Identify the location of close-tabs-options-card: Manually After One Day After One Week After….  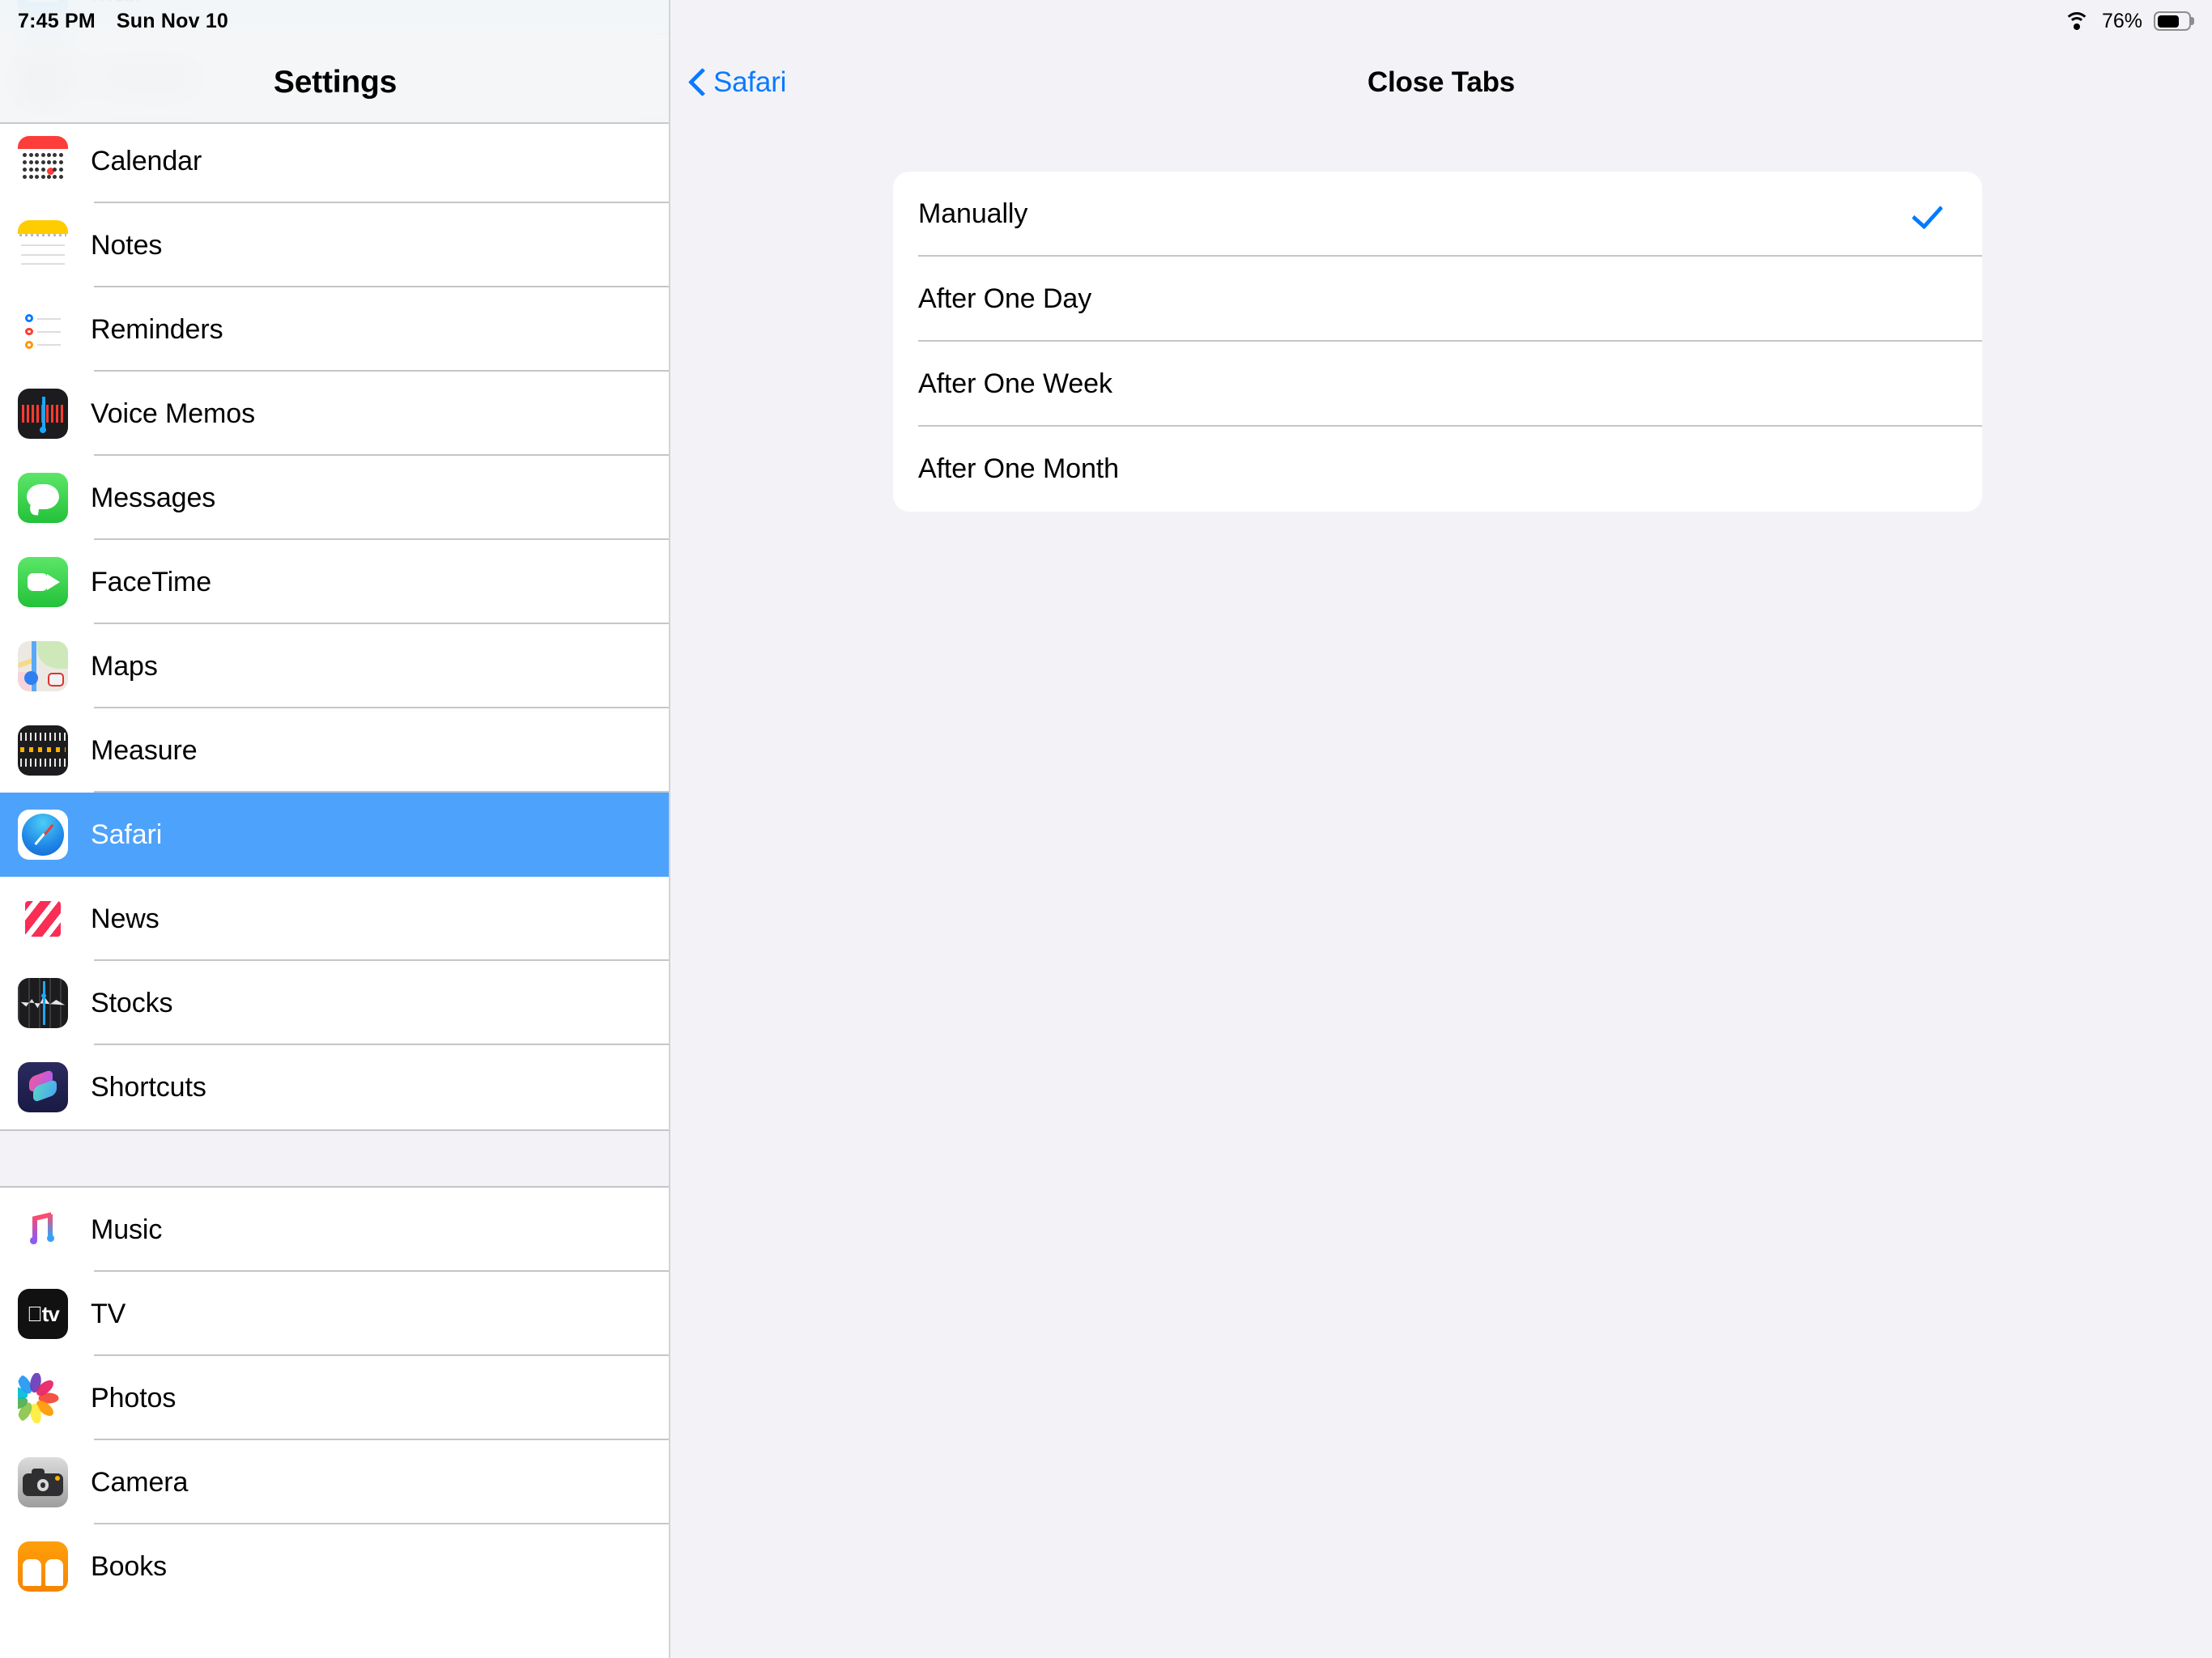
(1438, 342).